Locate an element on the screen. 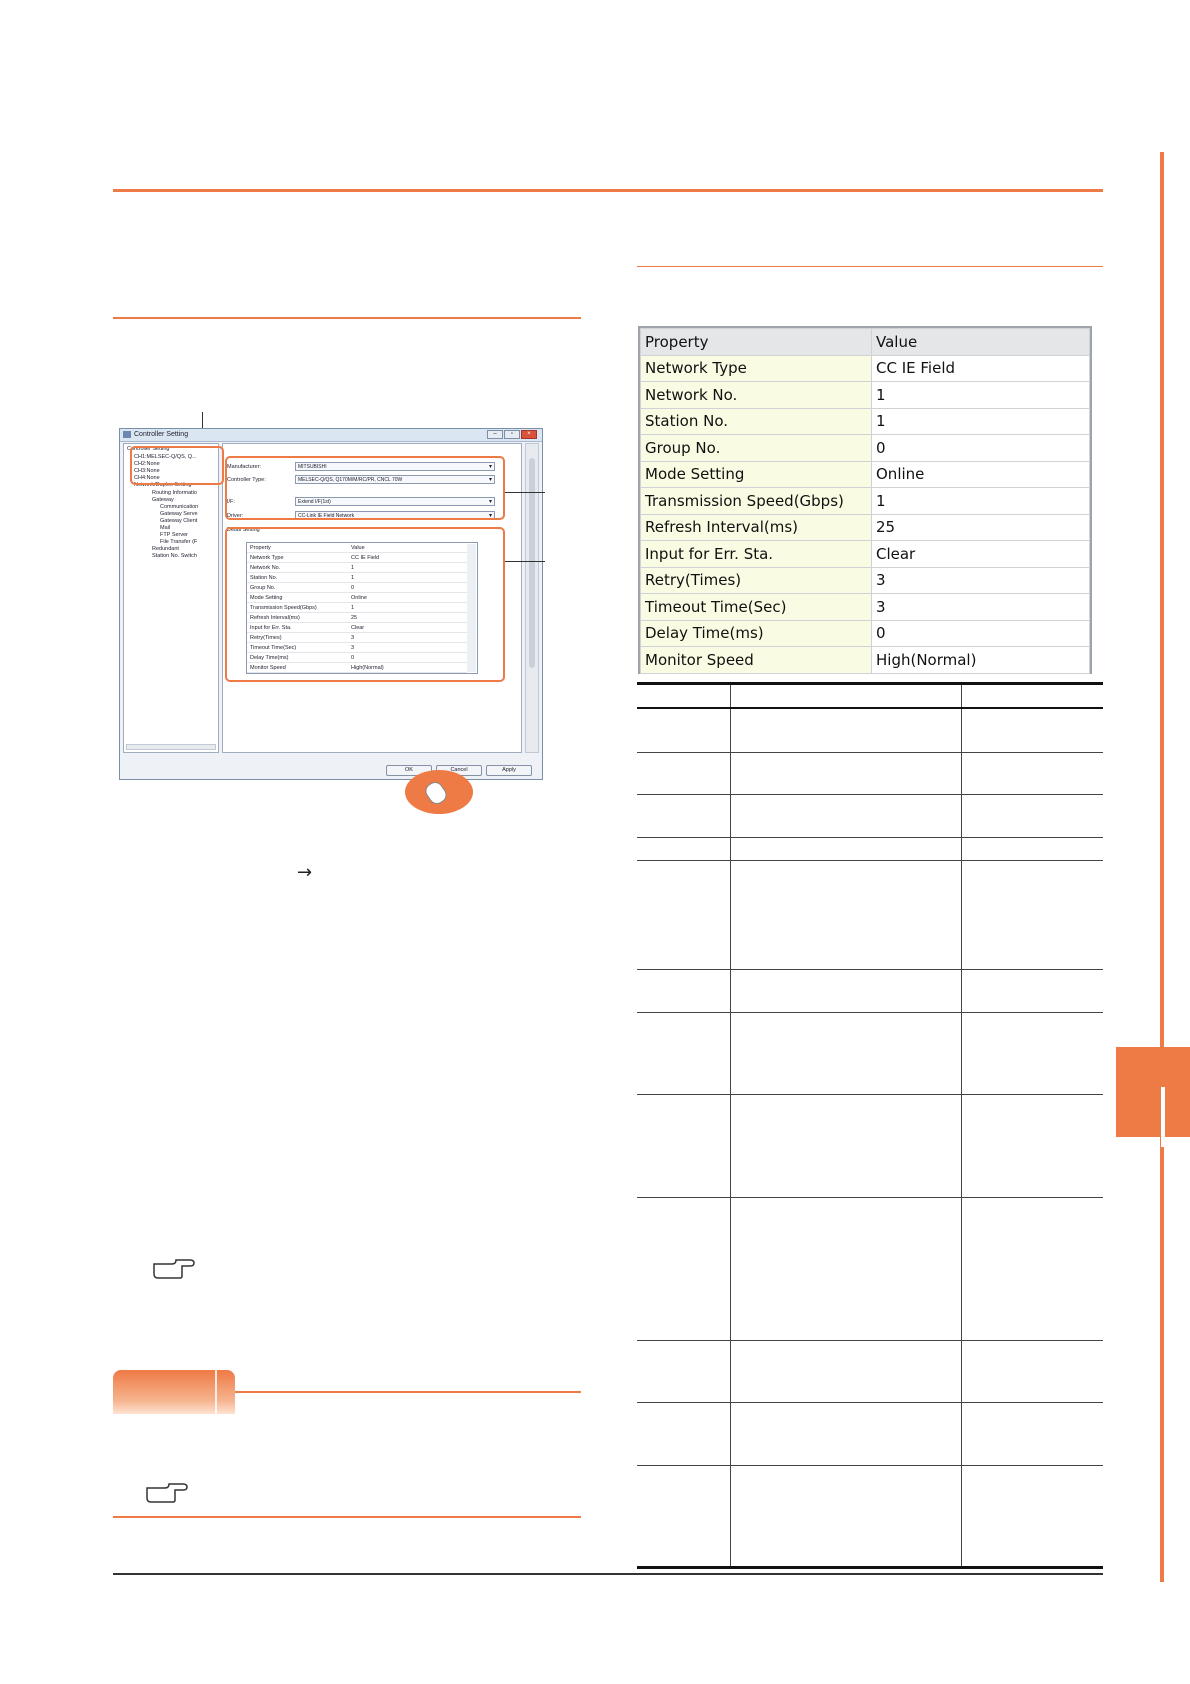 The height and width of the screenshot is (1684, 1190). callout-leader-mid is located at coordinates (525, 492).